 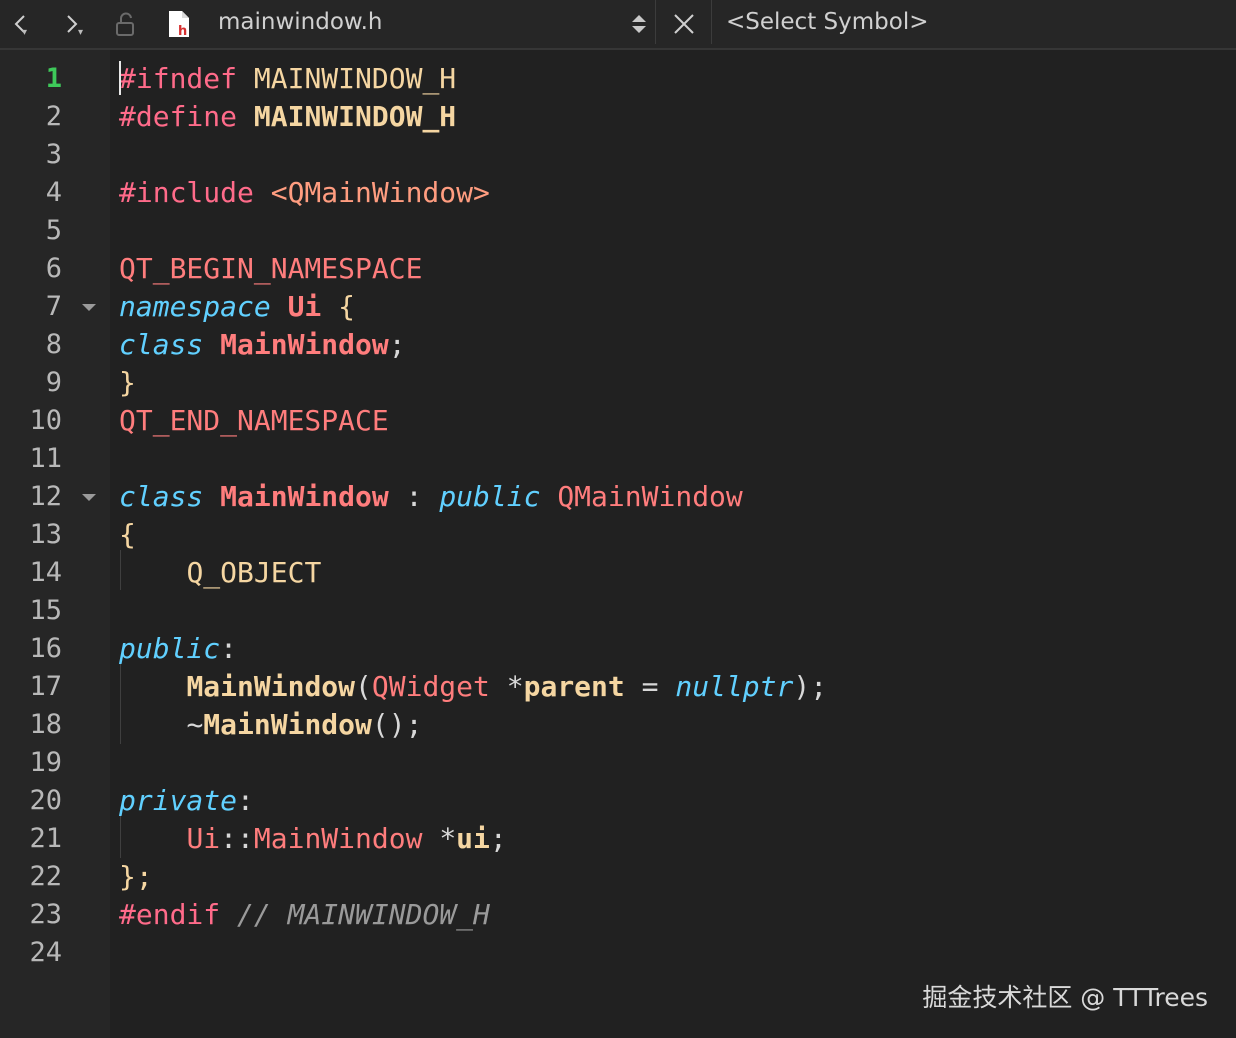 What do you see at coordinates (254, 572) in the screenshot?
I see `macro-token: Q_OBJECT` at bounding box center [254, 572].